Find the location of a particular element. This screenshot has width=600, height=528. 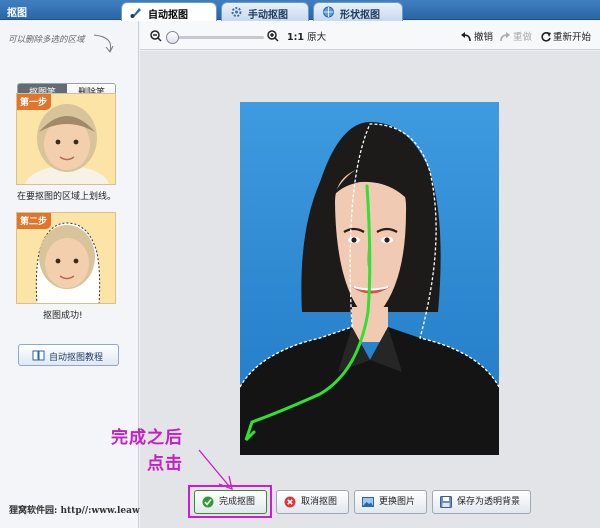

zoom-in-icon is located at coordinates (273, 36).